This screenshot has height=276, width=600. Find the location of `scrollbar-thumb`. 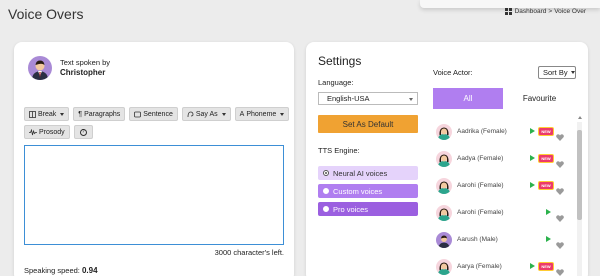

scrollbar-thumb is located at coordinates (579, 175).